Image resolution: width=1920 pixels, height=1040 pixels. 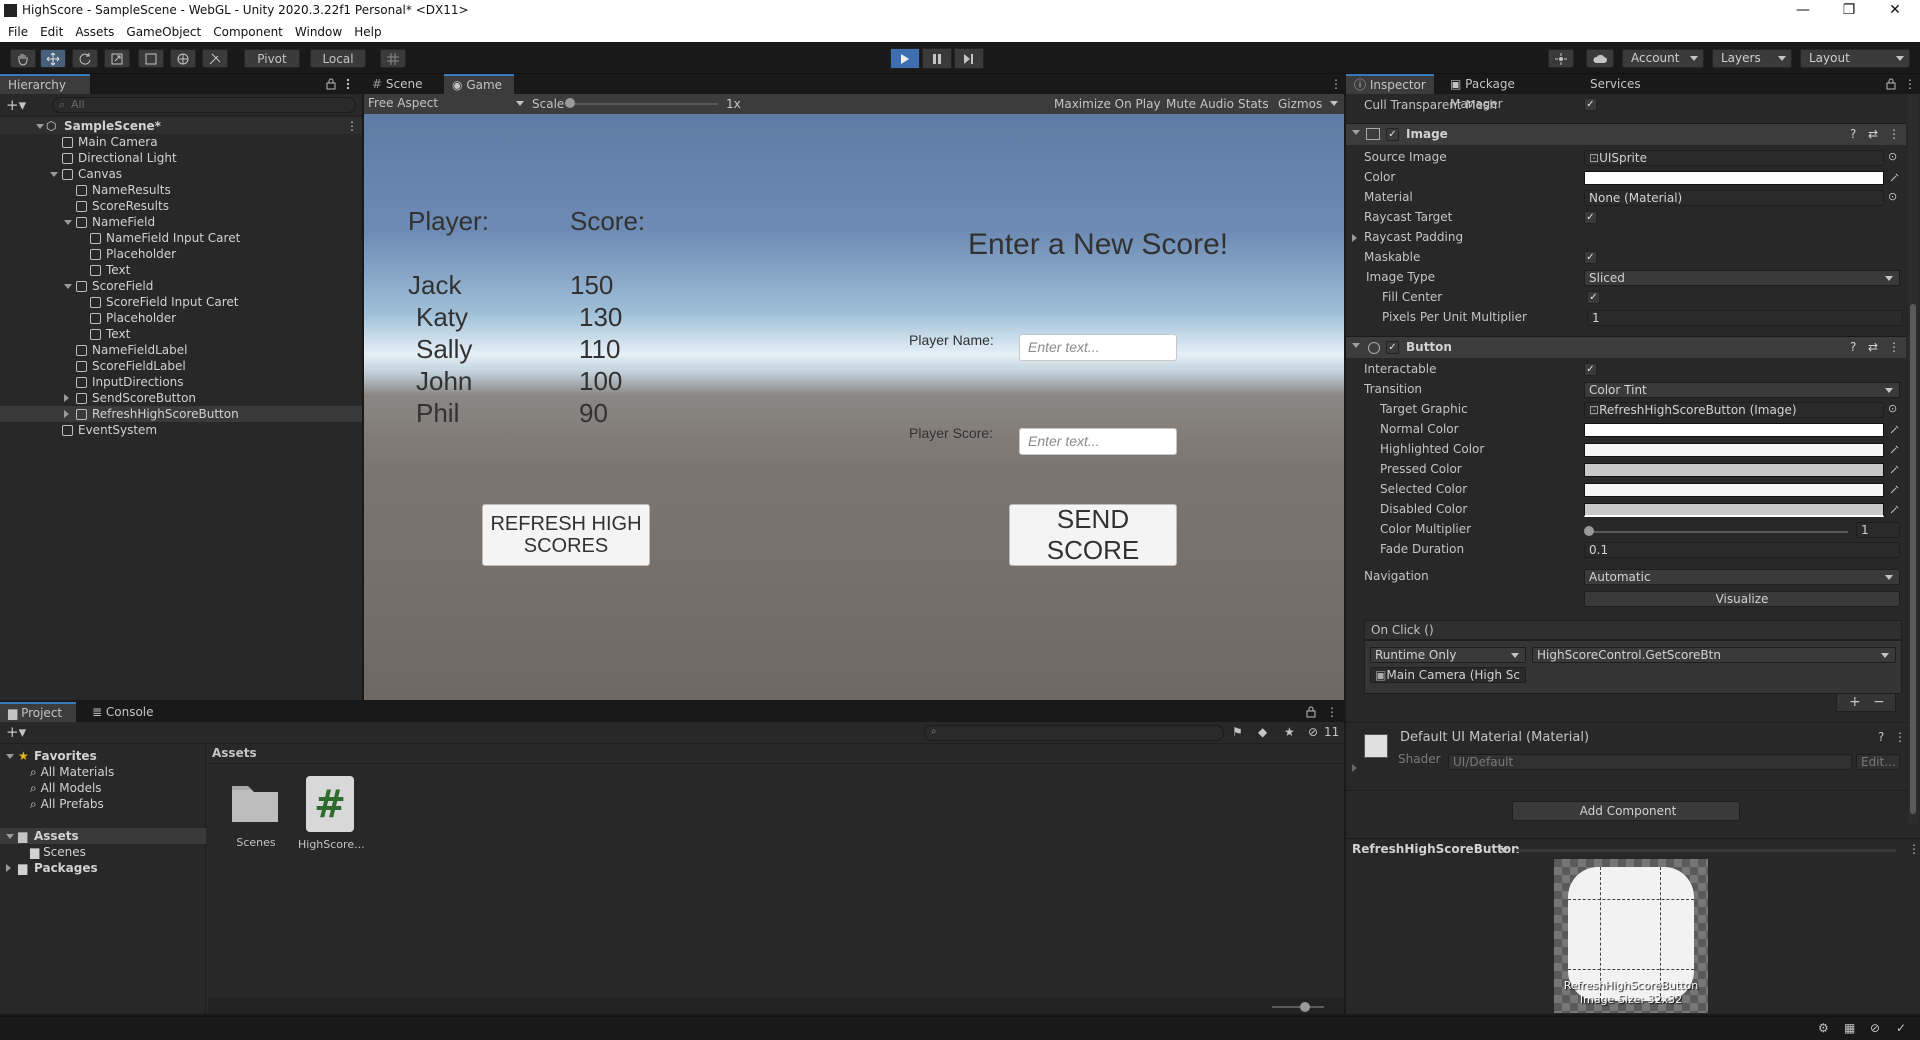 I want to click on menu-component: Component, so click(x=248, y=32).